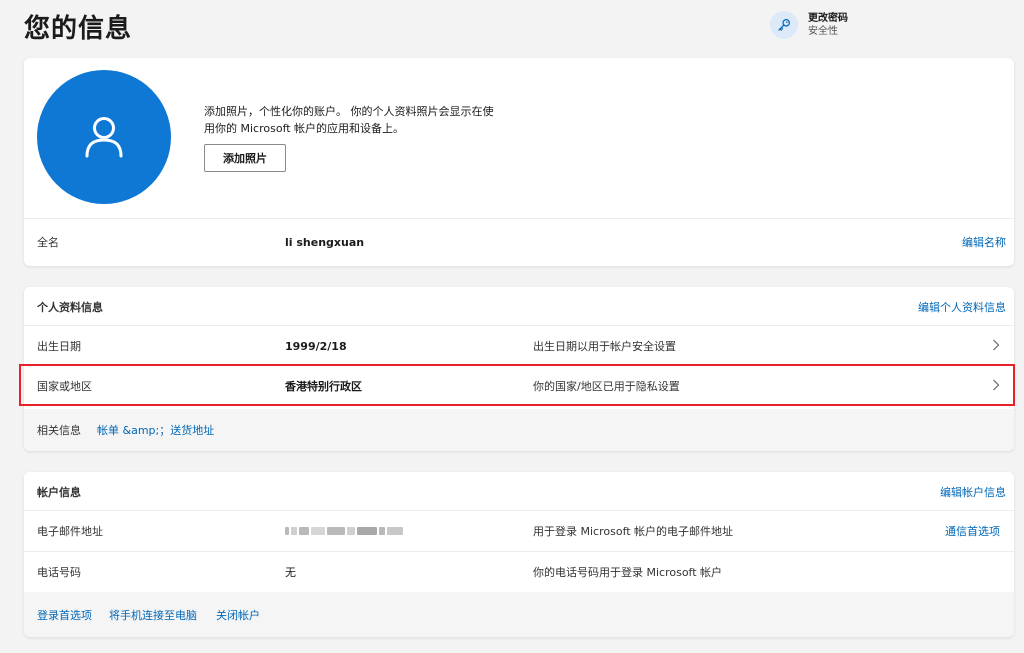  What do you see at coordinates (64, 615) in the screenshot?
I see `sign-in-preferences-link: 登录首选项` at bounding box center [64, 615].